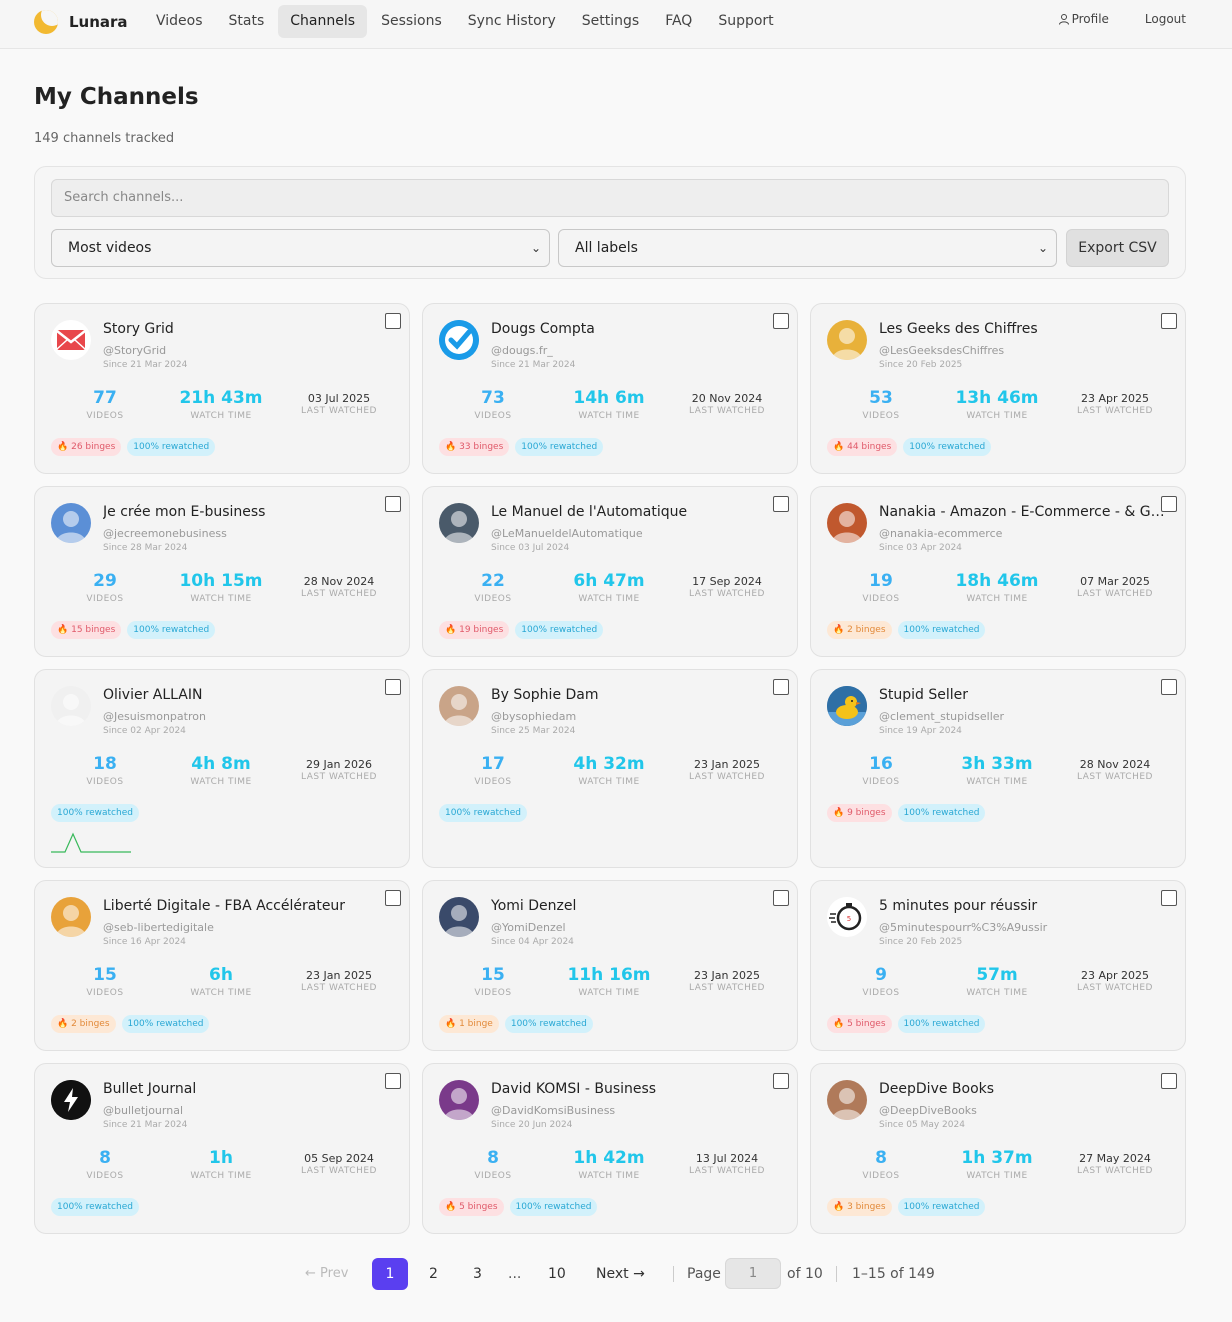 The width and height of the screenshot is (1232, 1322). Describe the element at coordinates (1117, 248) in the screenshot. I see `export-csv-button: Export CSV` at that location.